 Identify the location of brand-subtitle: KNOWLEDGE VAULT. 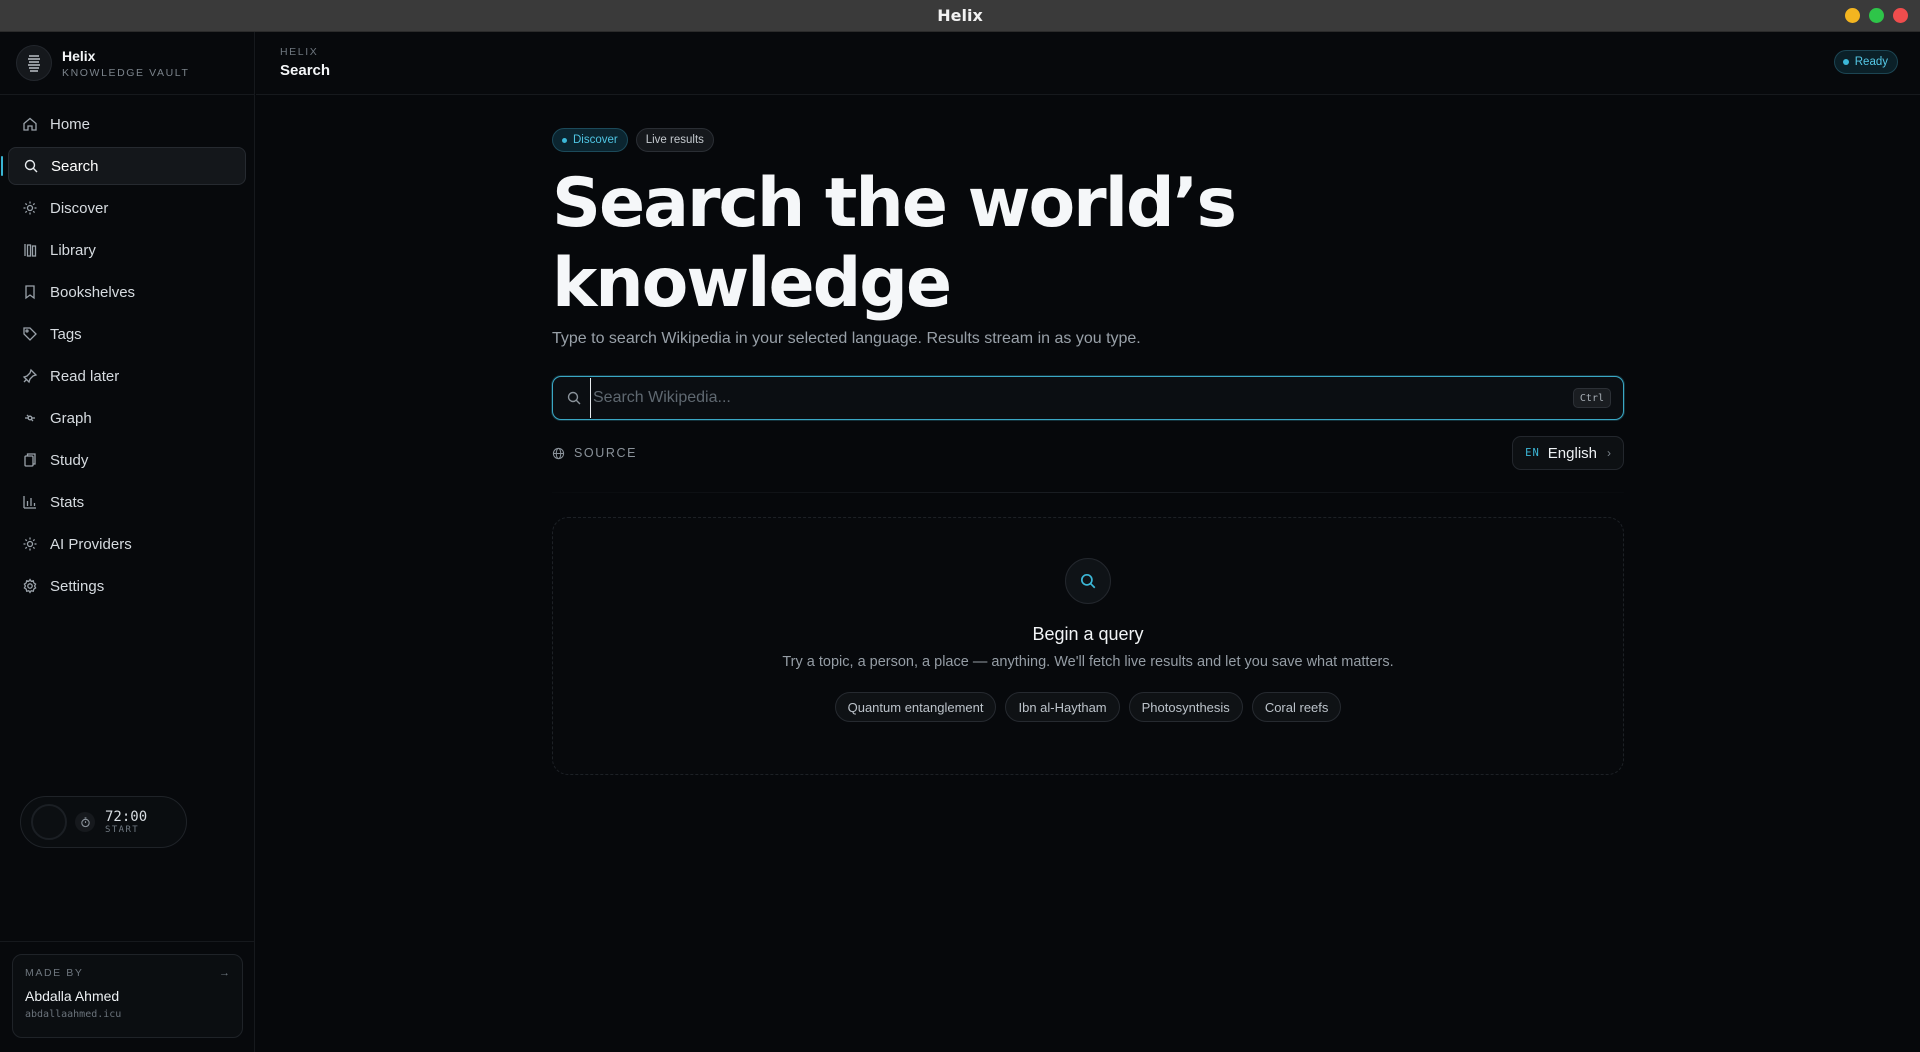
(126, 72).